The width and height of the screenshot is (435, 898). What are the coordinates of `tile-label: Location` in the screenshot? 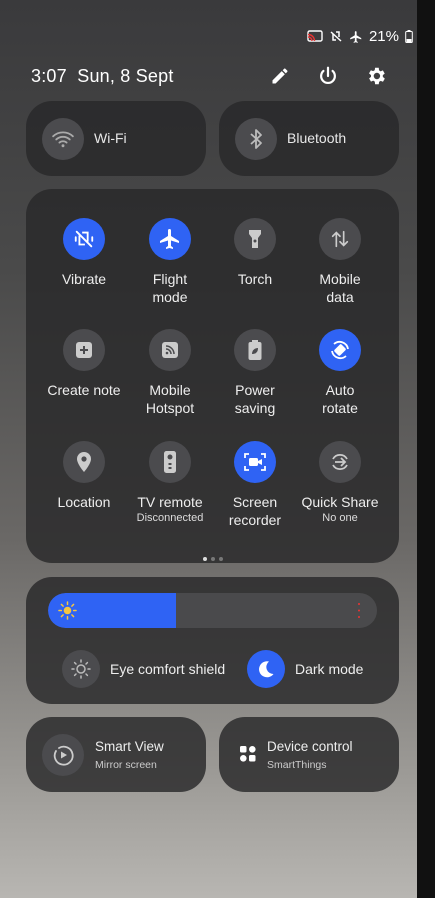 It's located at (84, 502).